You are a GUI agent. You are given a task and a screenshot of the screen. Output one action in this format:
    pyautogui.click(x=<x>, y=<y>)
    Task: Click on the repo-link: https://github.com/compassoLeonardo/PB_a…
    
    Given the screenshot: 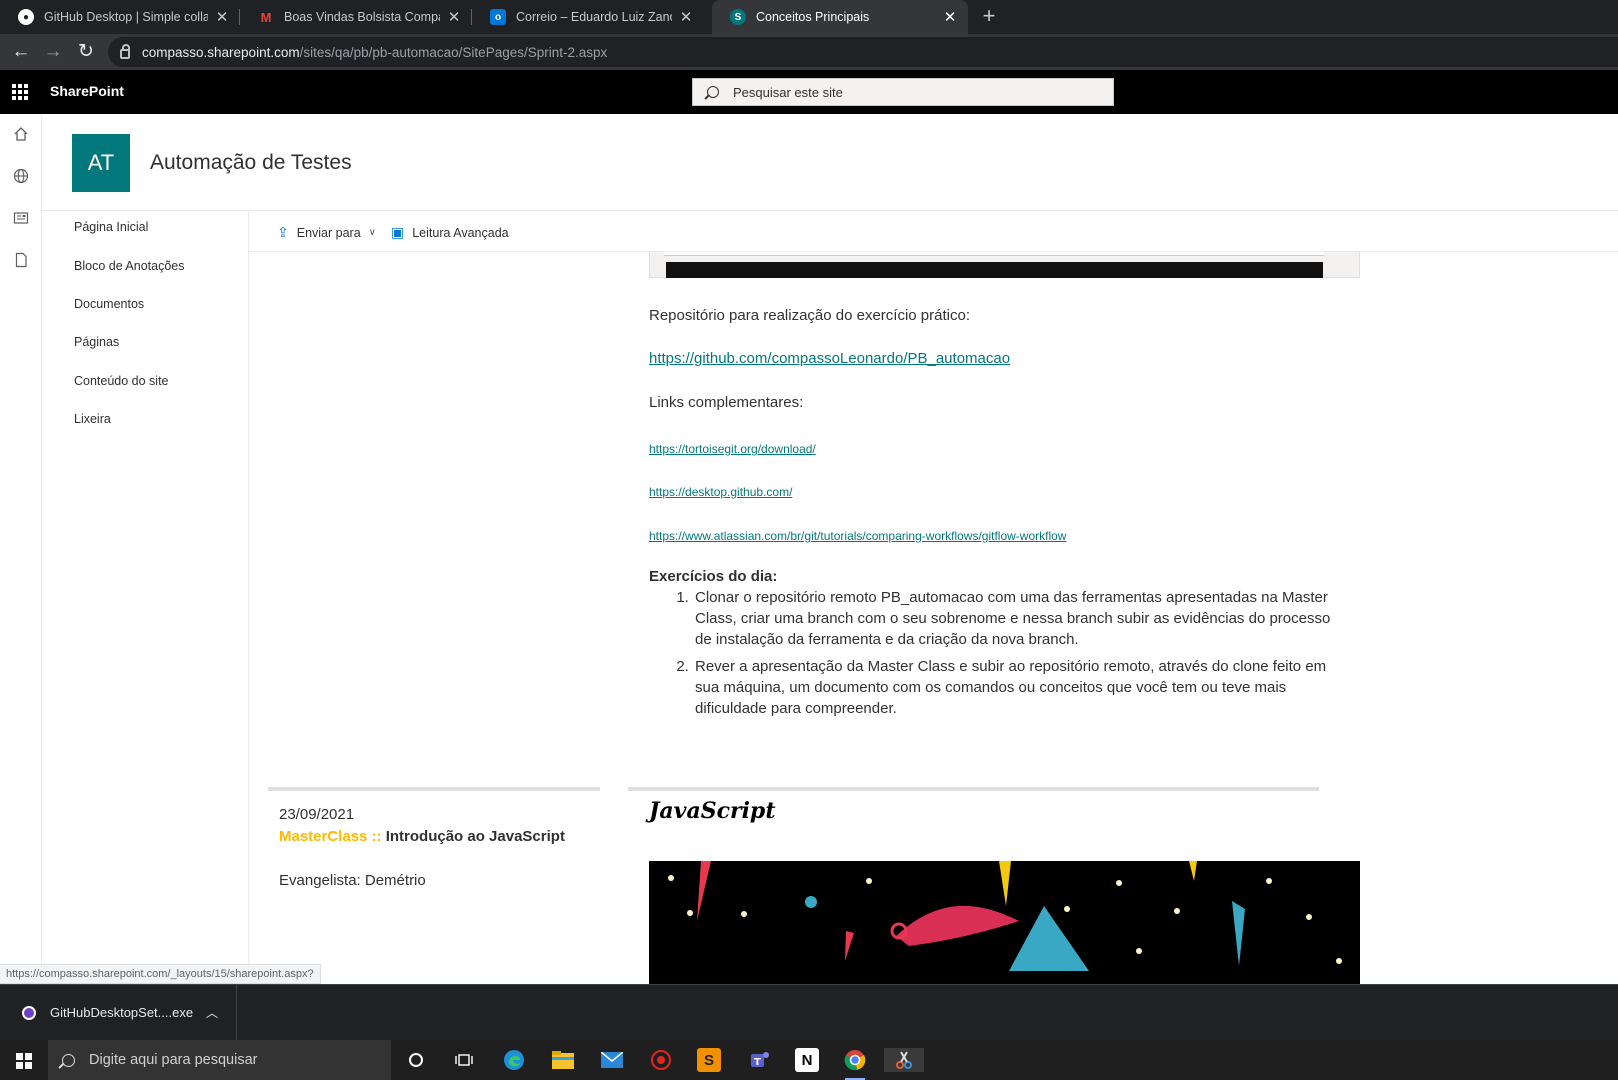 What is the action you would take?
    pyautogui.click(x=829, y=358)
    